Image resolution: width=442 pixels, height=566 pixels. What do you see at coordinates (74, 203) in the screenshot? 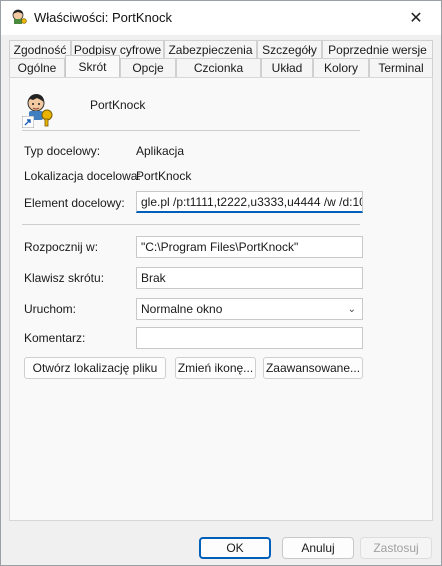
I see `target-label: Element docelowy:` at bounding box center [74, 203].